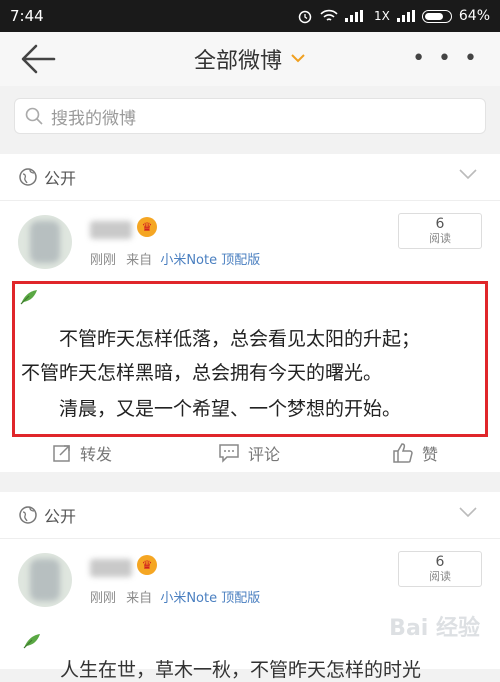 Image resolution: width=500 pixels, height=682 pixels. I want to click on repost-button: 转发, so click(82, 453).